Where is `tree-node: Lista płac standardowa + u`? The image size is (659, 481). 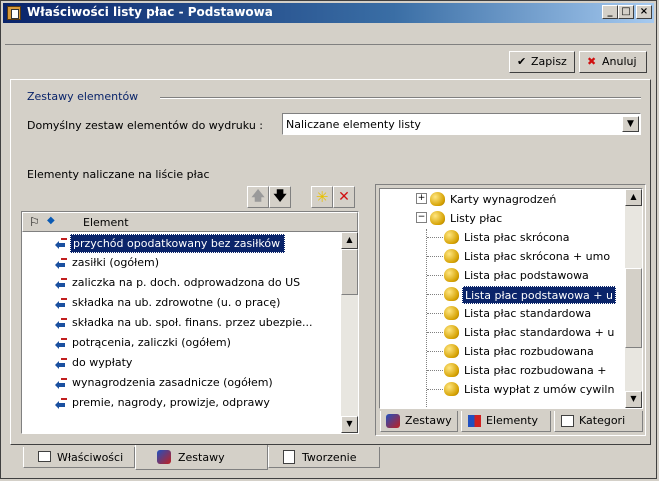 tree-node: Lista płac standardowa + u is located at coordinates (502, 333).